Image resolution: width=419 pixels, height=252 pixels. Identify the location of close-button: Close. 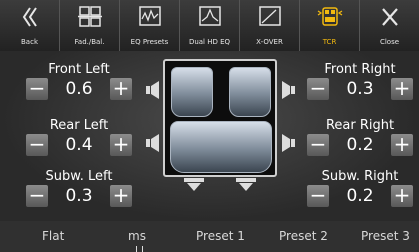
(389, 25).